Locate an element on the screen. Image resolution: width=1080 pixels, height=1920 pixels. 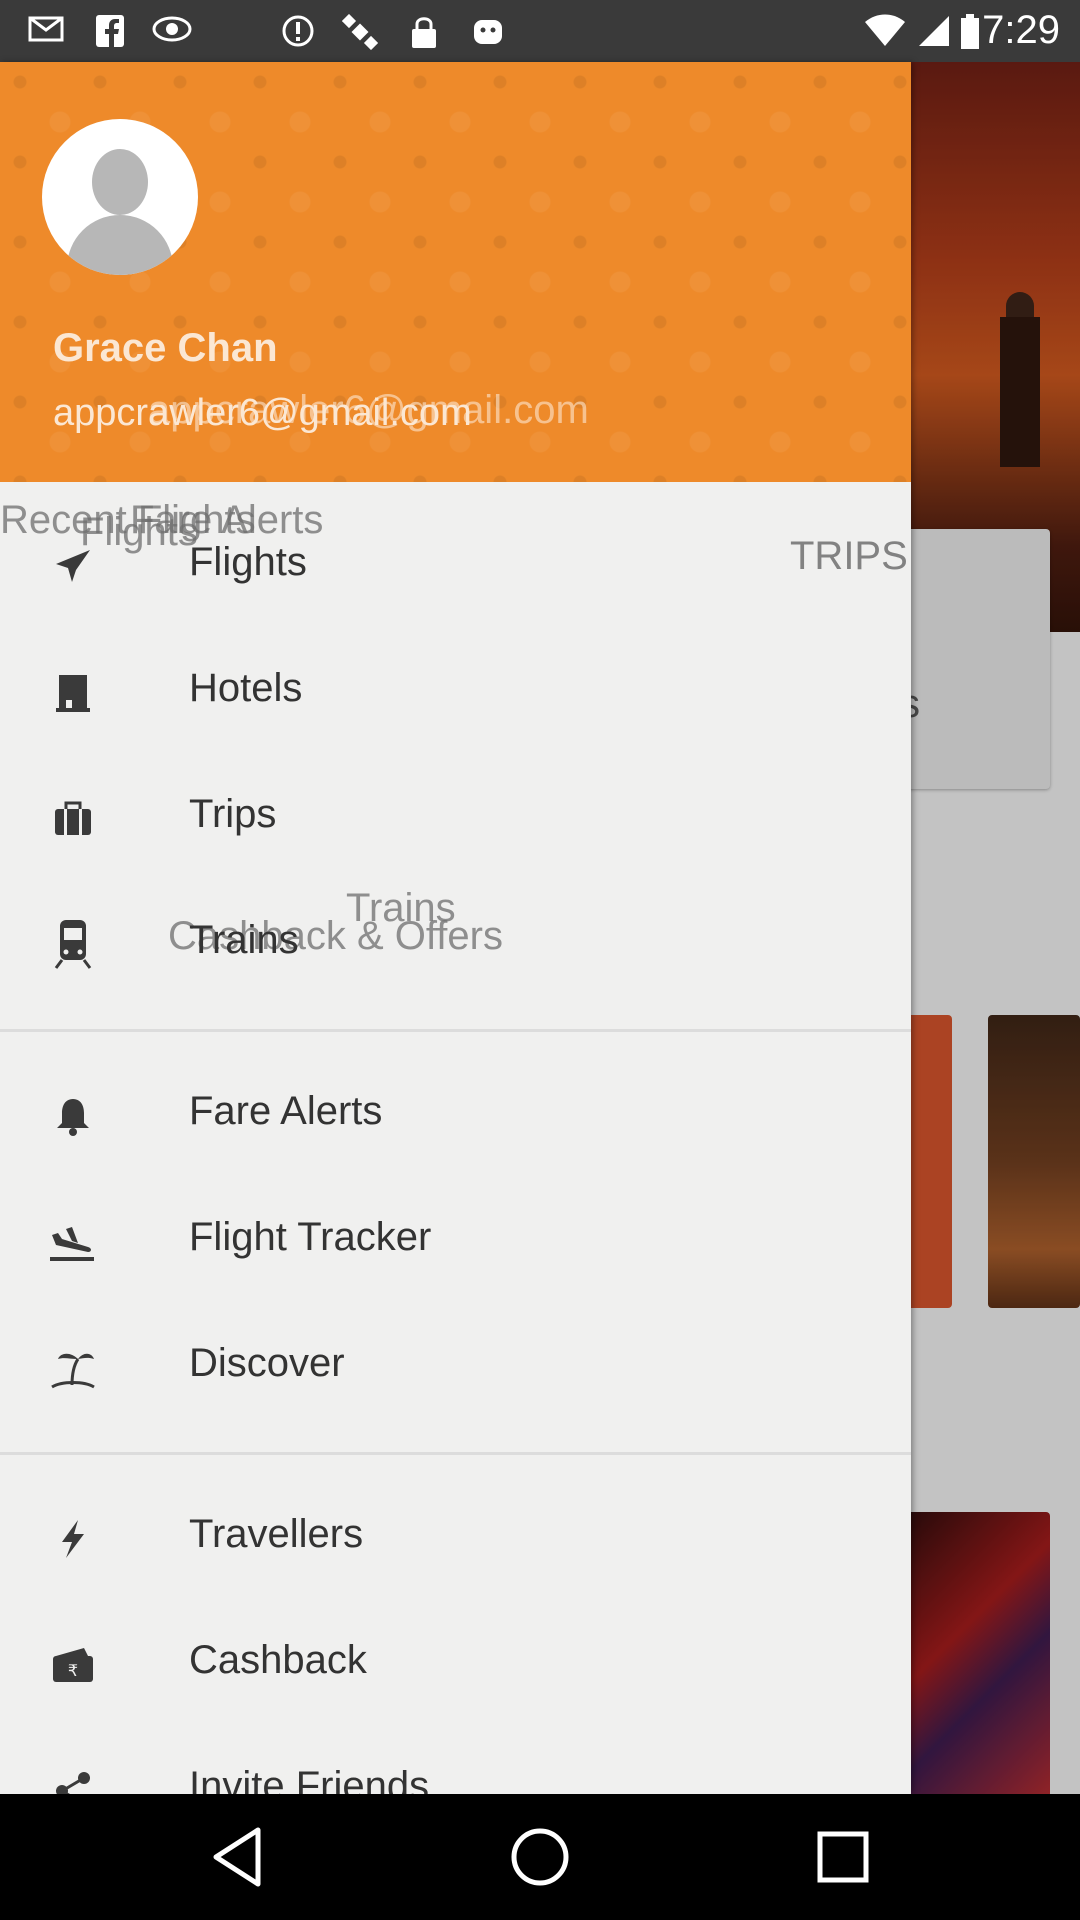
home-button is located at coordinates (540, 1857).